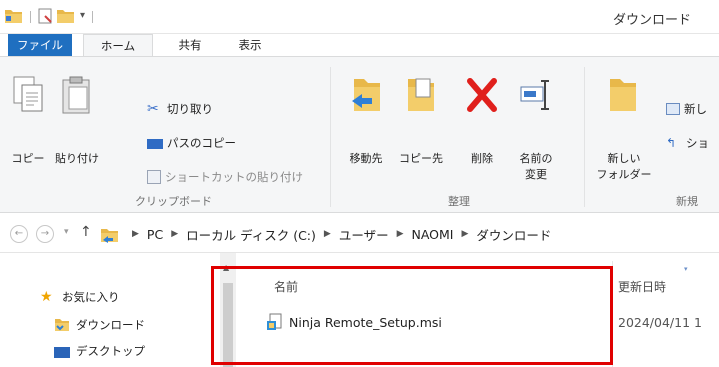 This screenshot has width=719, height=367. What do you see at coordinates (671, 143) in the screenshot?
I see `easy-access-icon: ↰` at bounding box center [671, 143].